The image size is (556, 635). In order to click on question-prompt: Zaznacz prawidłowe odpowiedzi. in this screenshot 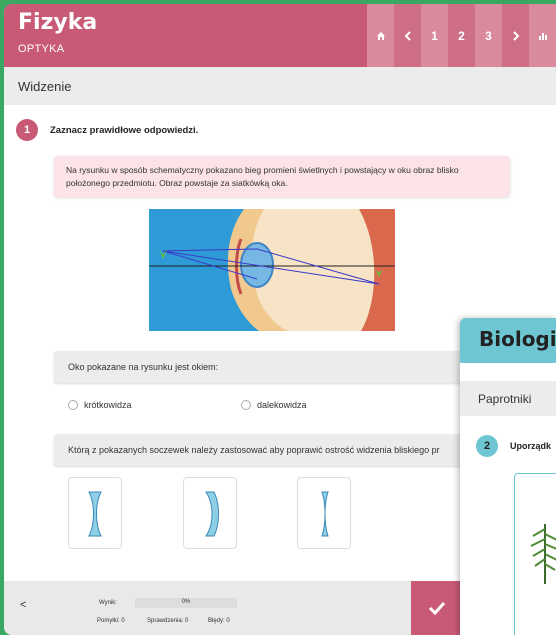, I will do `click(124, 130)`.